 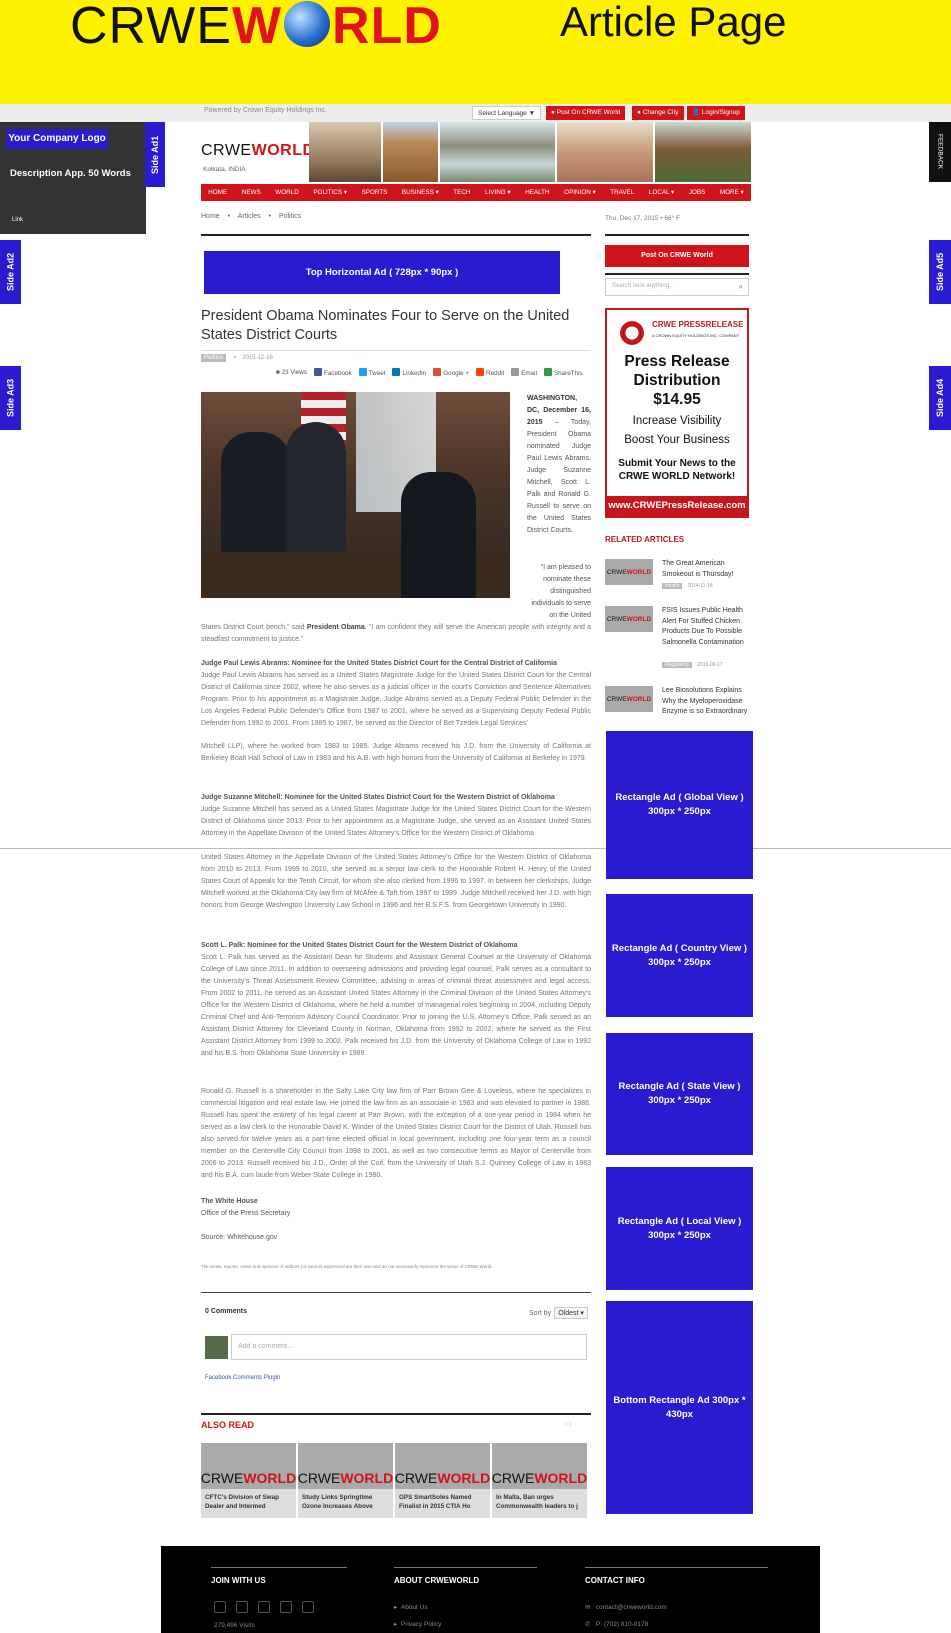 What do you see at coordinates (217, 192) in the screenshot?
I see `nav-home: HOME` at bounding box center [217, 192].